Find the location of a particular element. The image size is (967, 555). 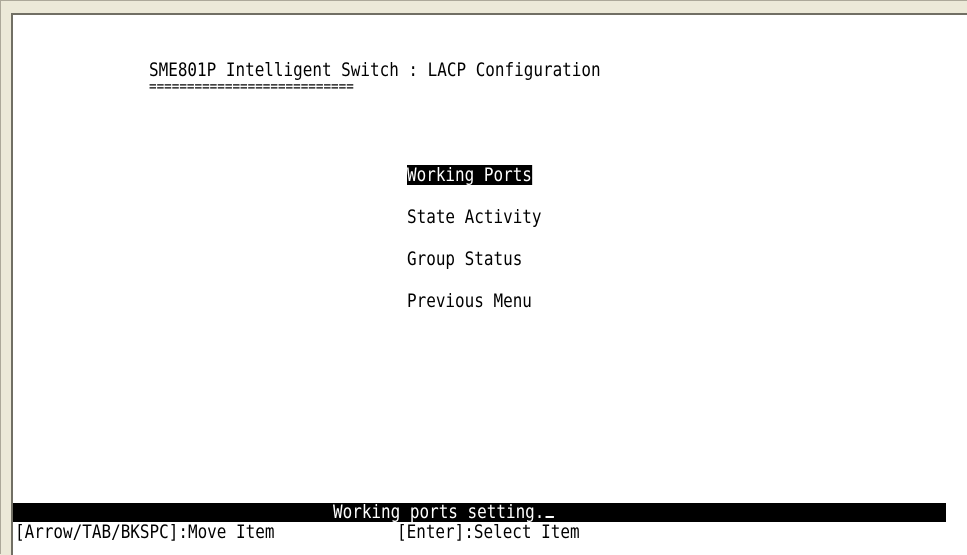

menu-item-previous-menu: Previous Menu is located at coordinates (469, 301).